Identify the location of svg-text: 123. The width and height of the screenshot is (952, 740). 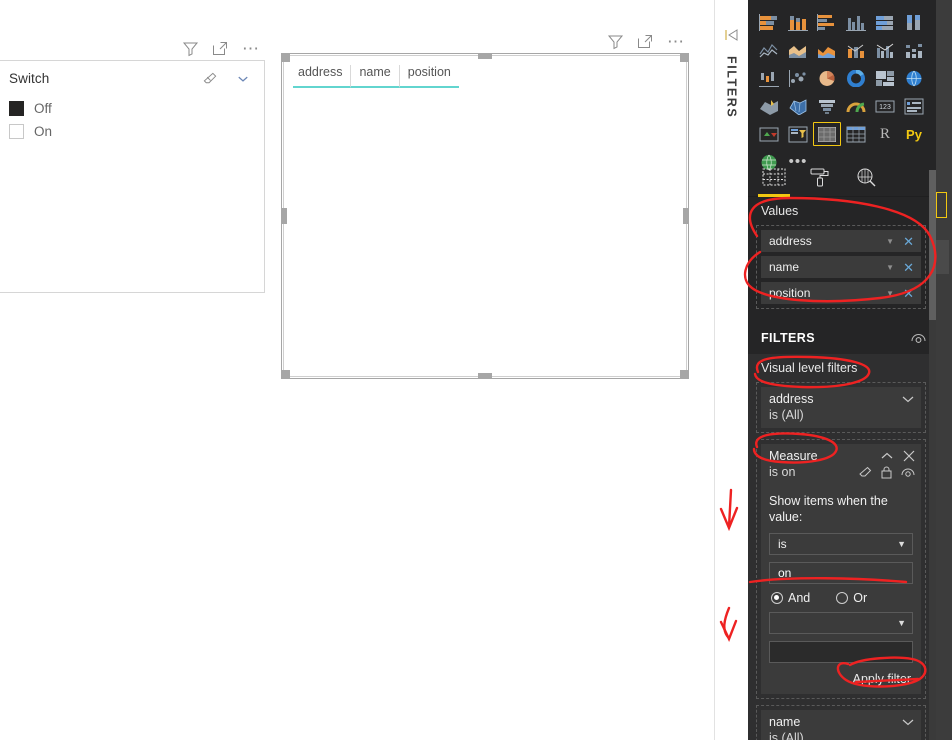
(885, 107).